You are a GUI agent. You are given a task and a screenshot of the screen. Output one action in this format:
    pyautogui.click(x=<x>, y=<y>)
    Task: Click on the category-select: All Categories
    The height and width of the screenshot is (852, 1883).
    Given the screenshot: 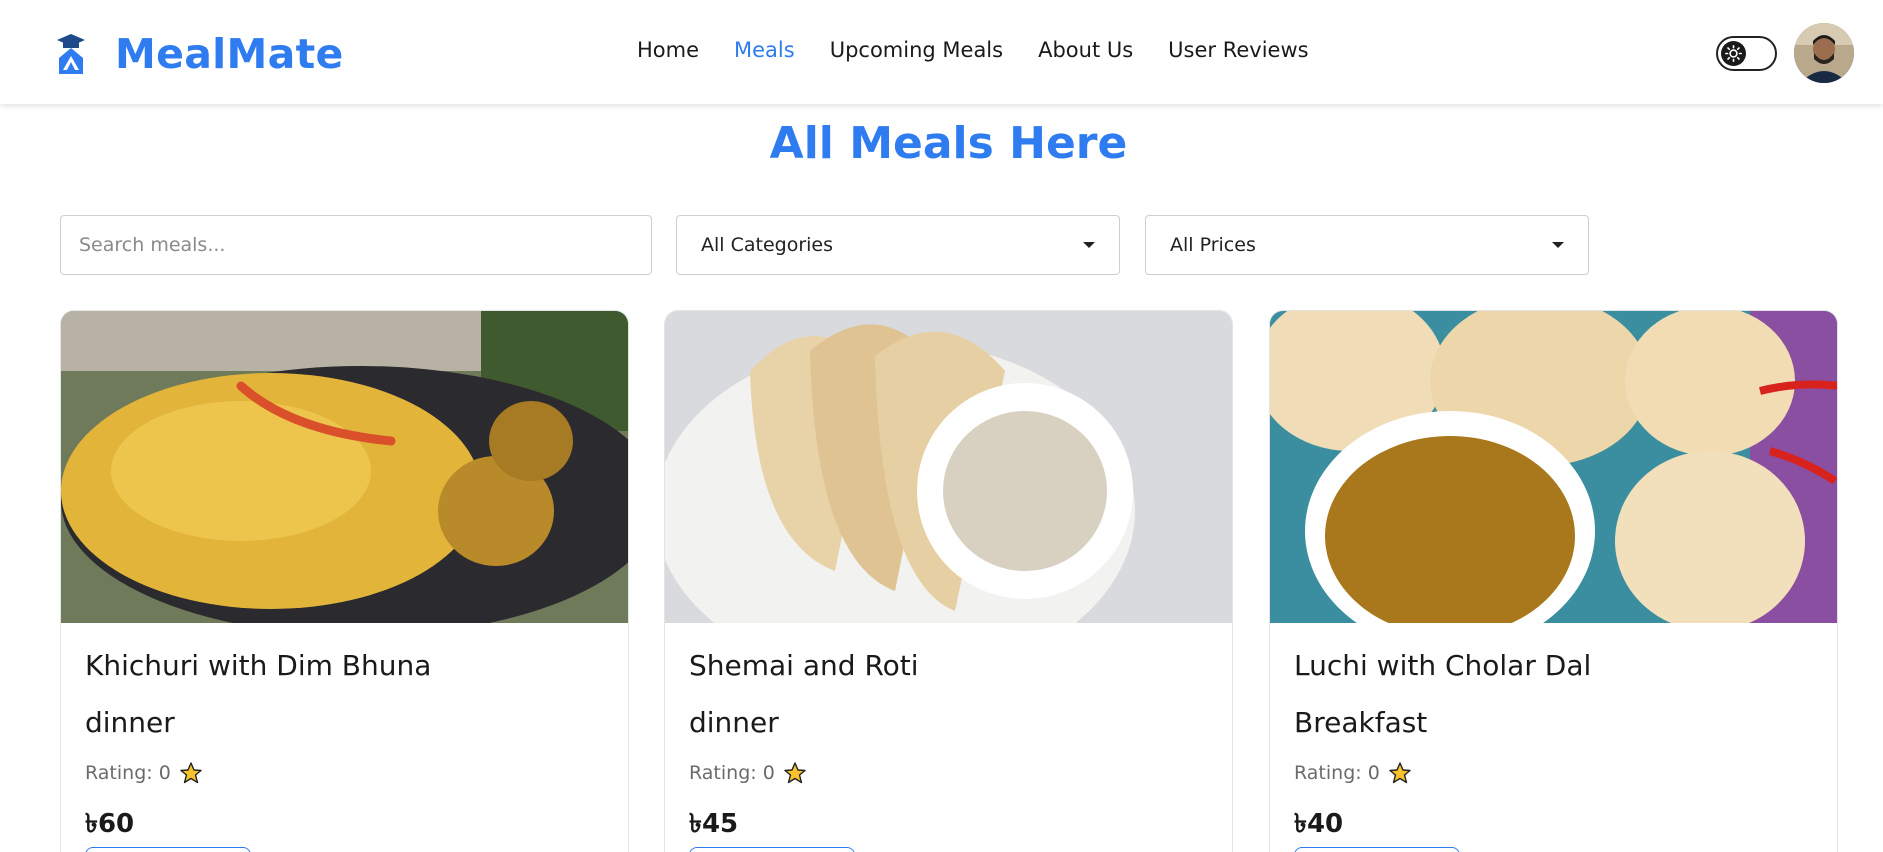 What is the action you would take?
    pyautogui.click(x=898, y=245)
    